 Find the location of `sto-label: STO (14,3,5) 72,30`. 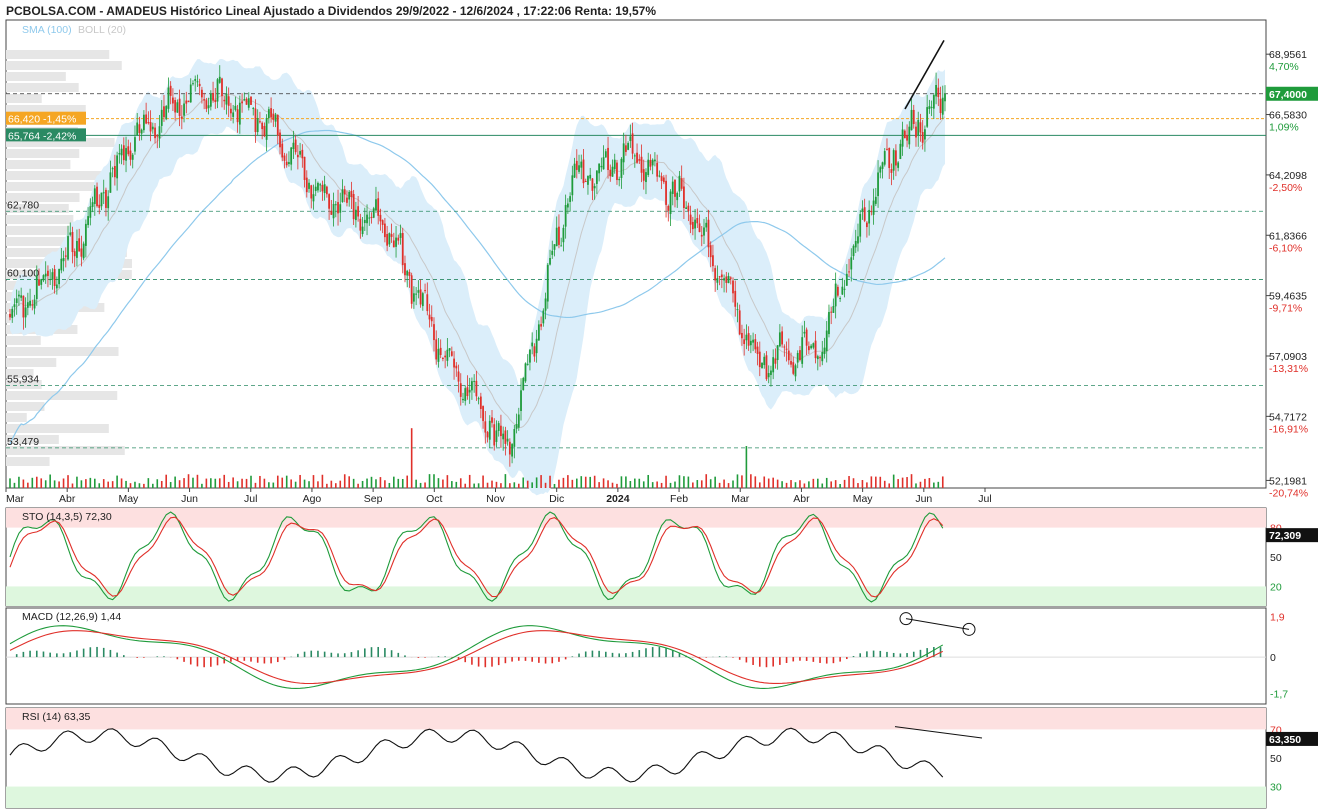

sto-label: STO (14,3,5) 72,30 is located at coordinates (67, 517).